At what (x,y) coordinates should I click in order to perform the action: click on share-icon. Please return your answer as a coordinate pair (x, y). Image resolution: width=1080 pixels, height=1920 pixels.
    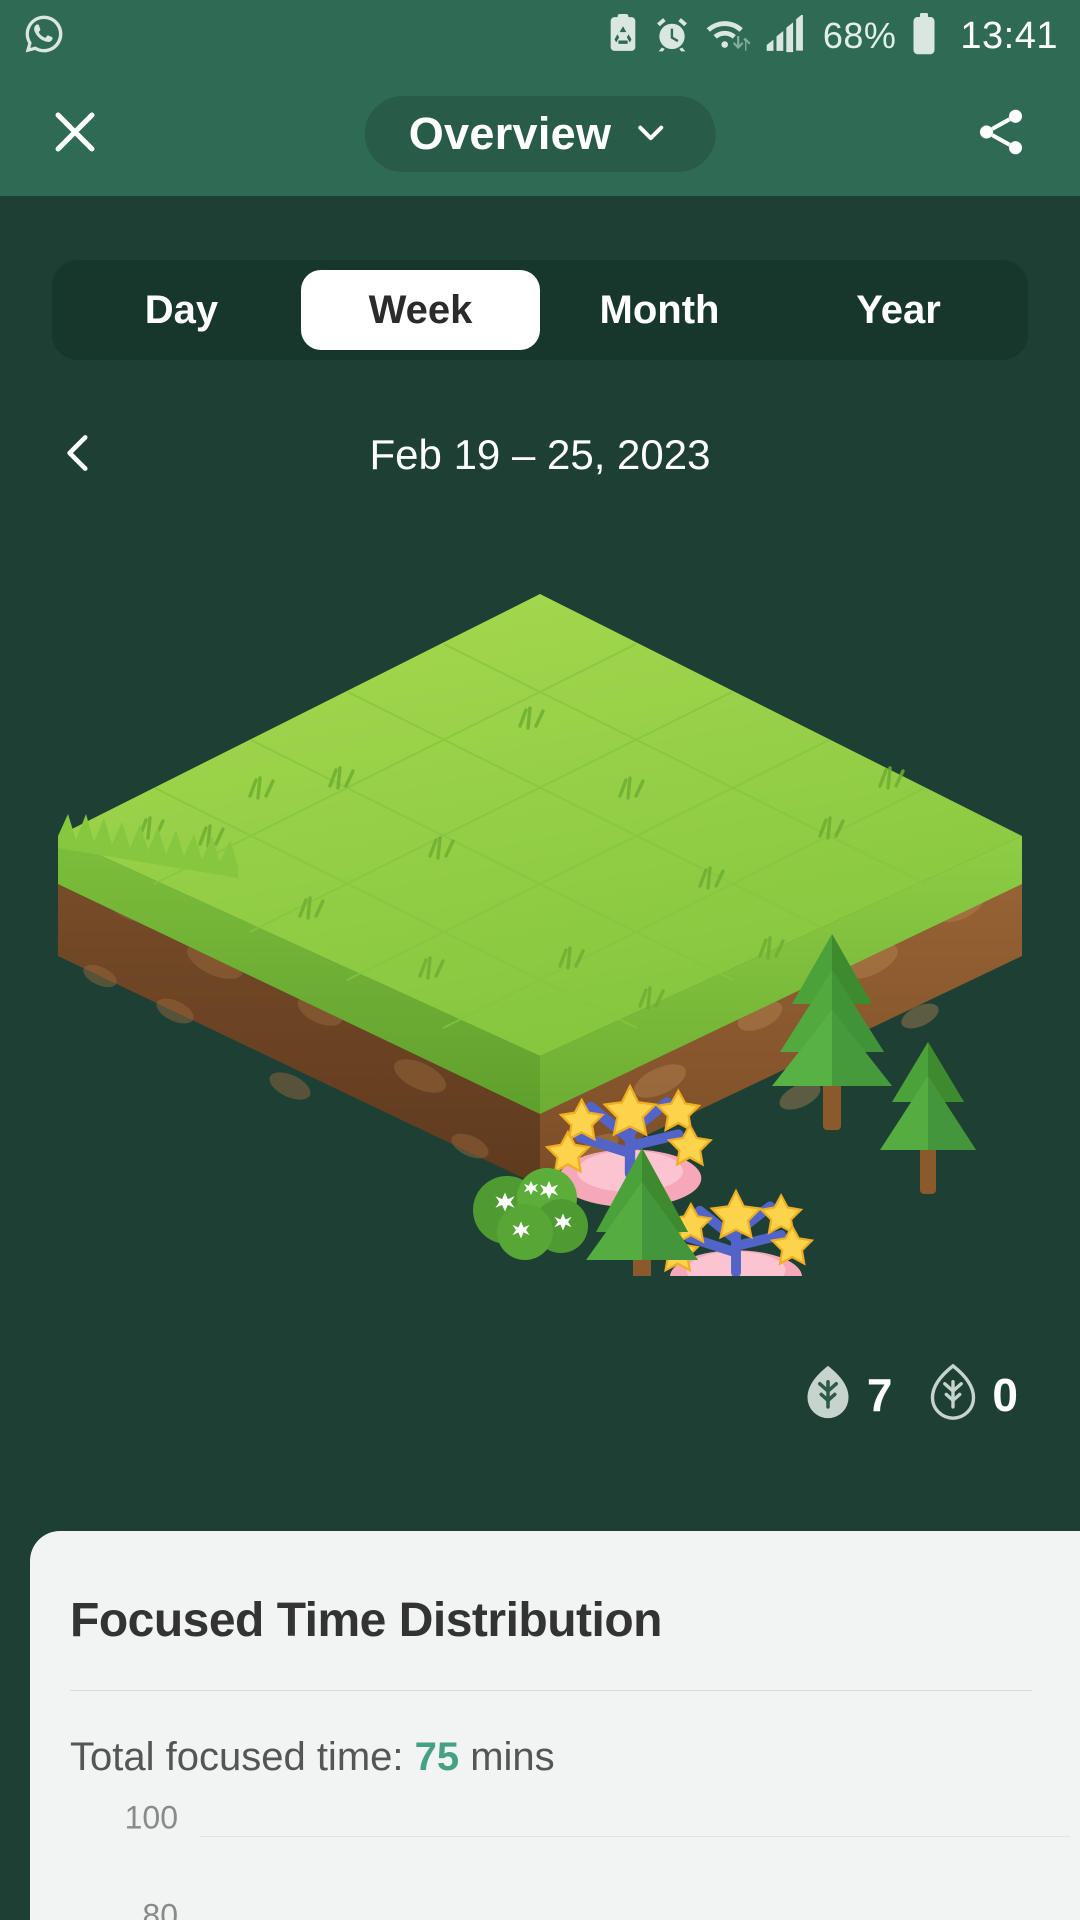
    Looking at the image, I should click on (1001, 134).